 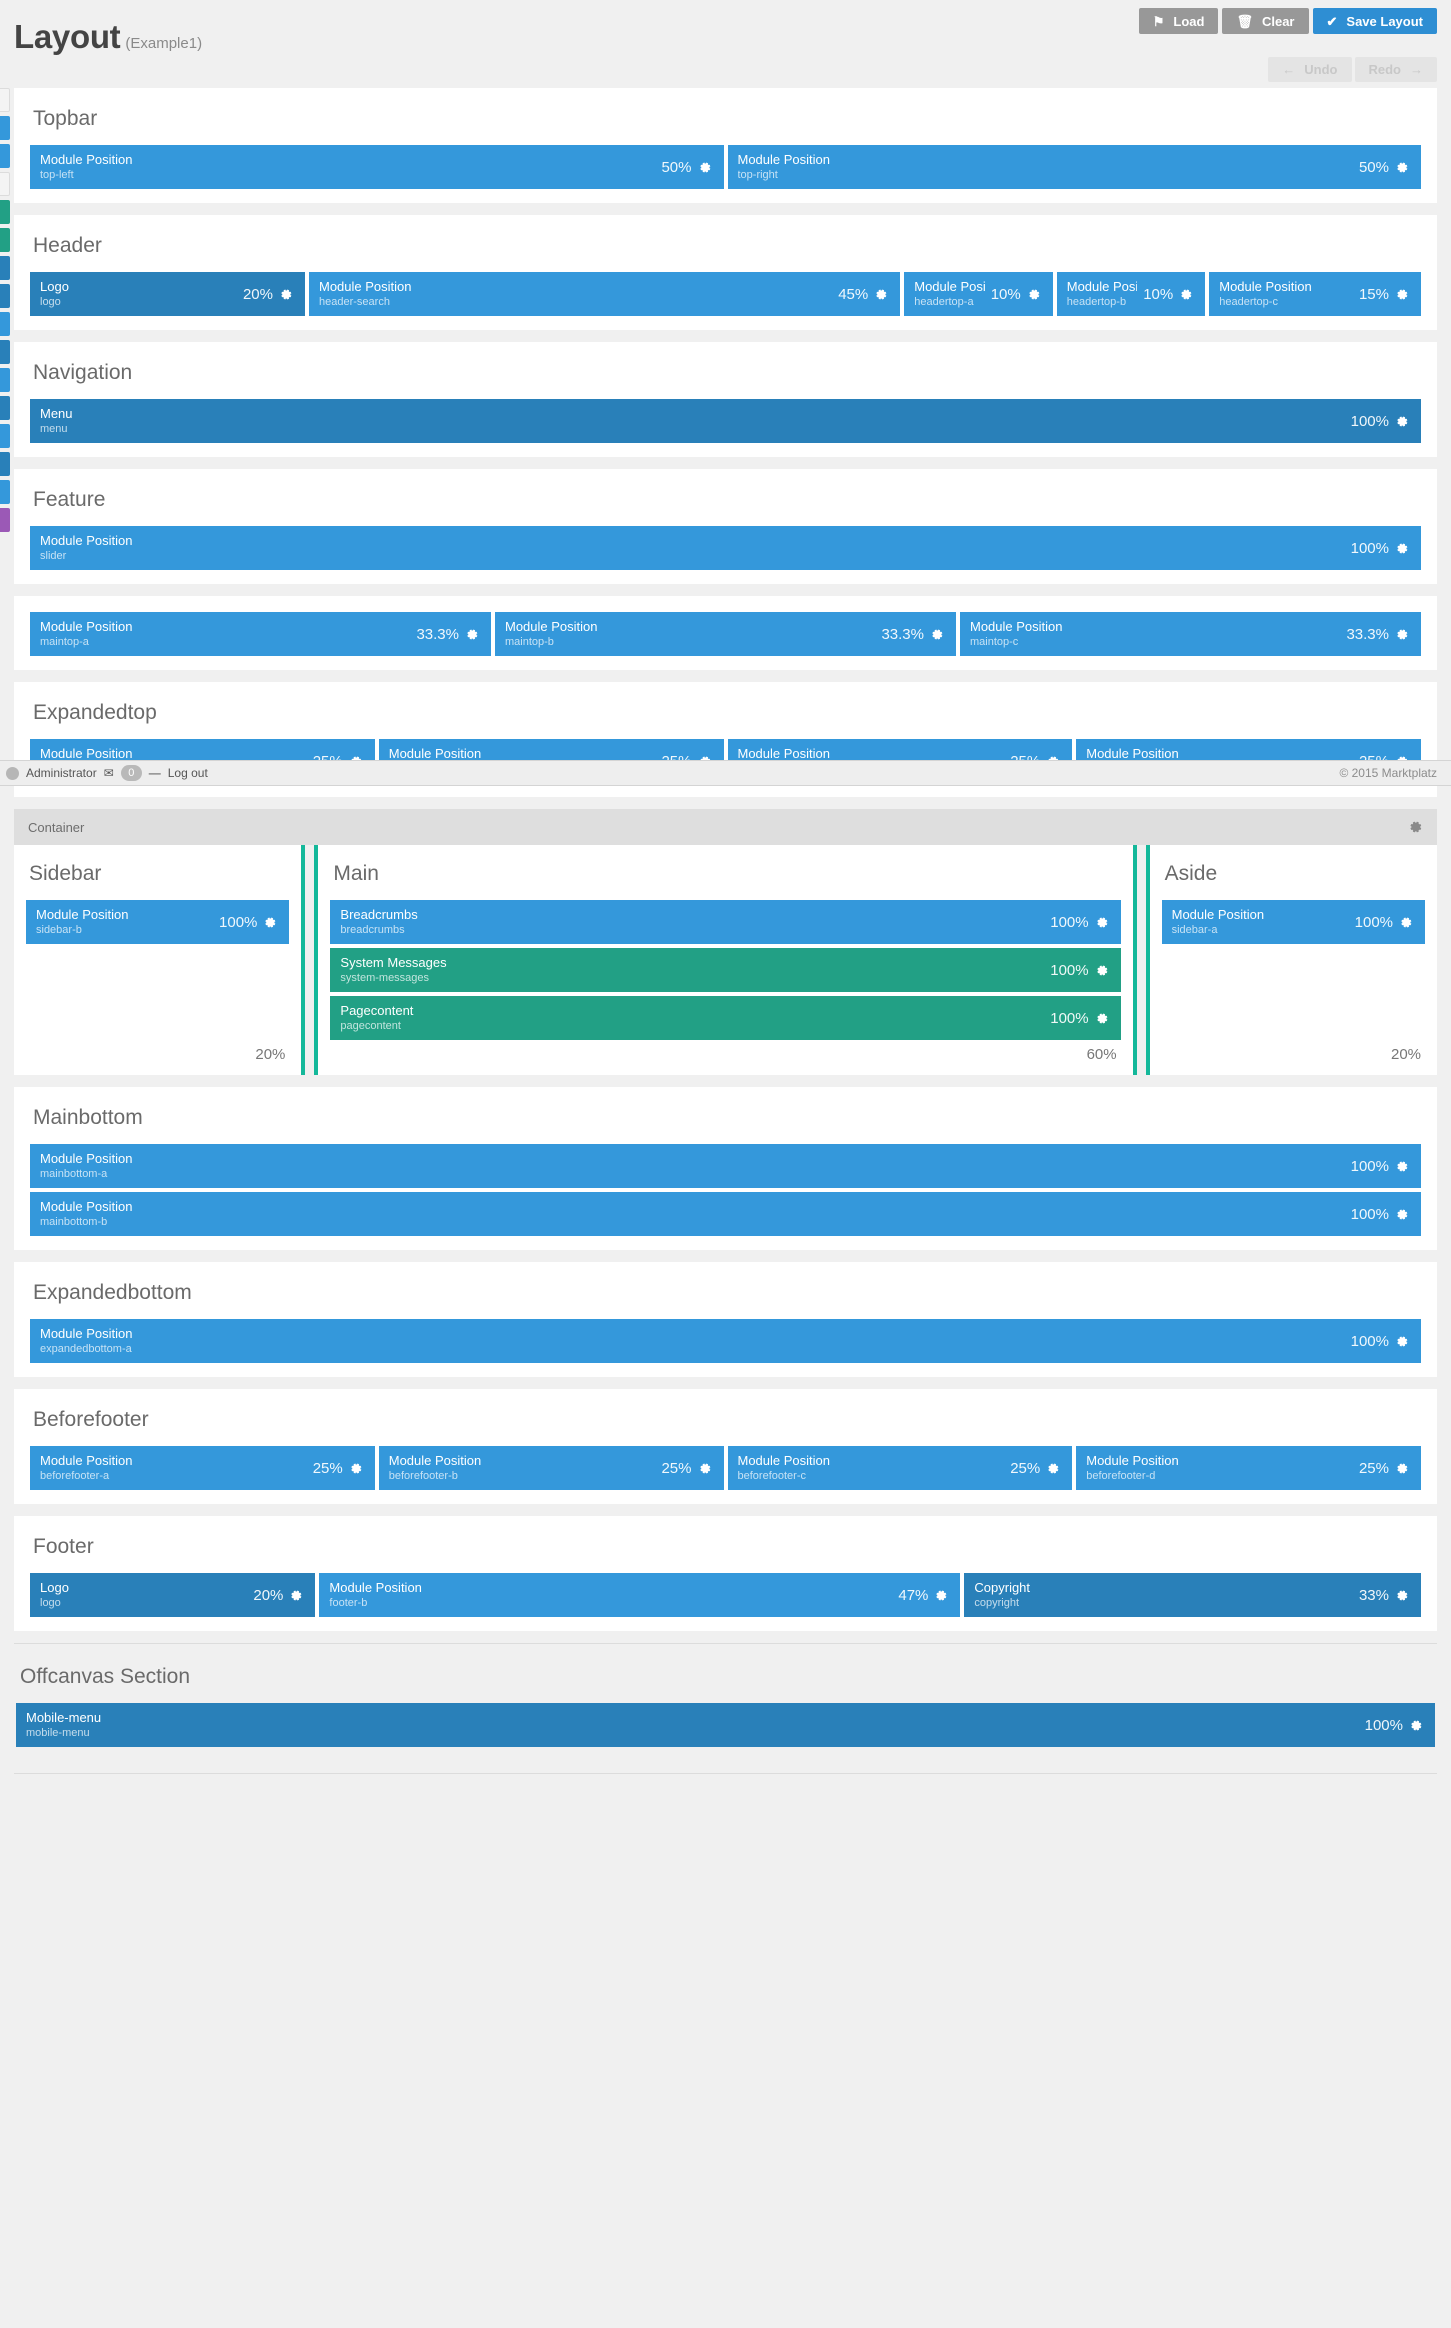 What do you see at coordinates (5, 310) in the screenshot?
I see `module-palette-rail` at bounding box center [5, 310].